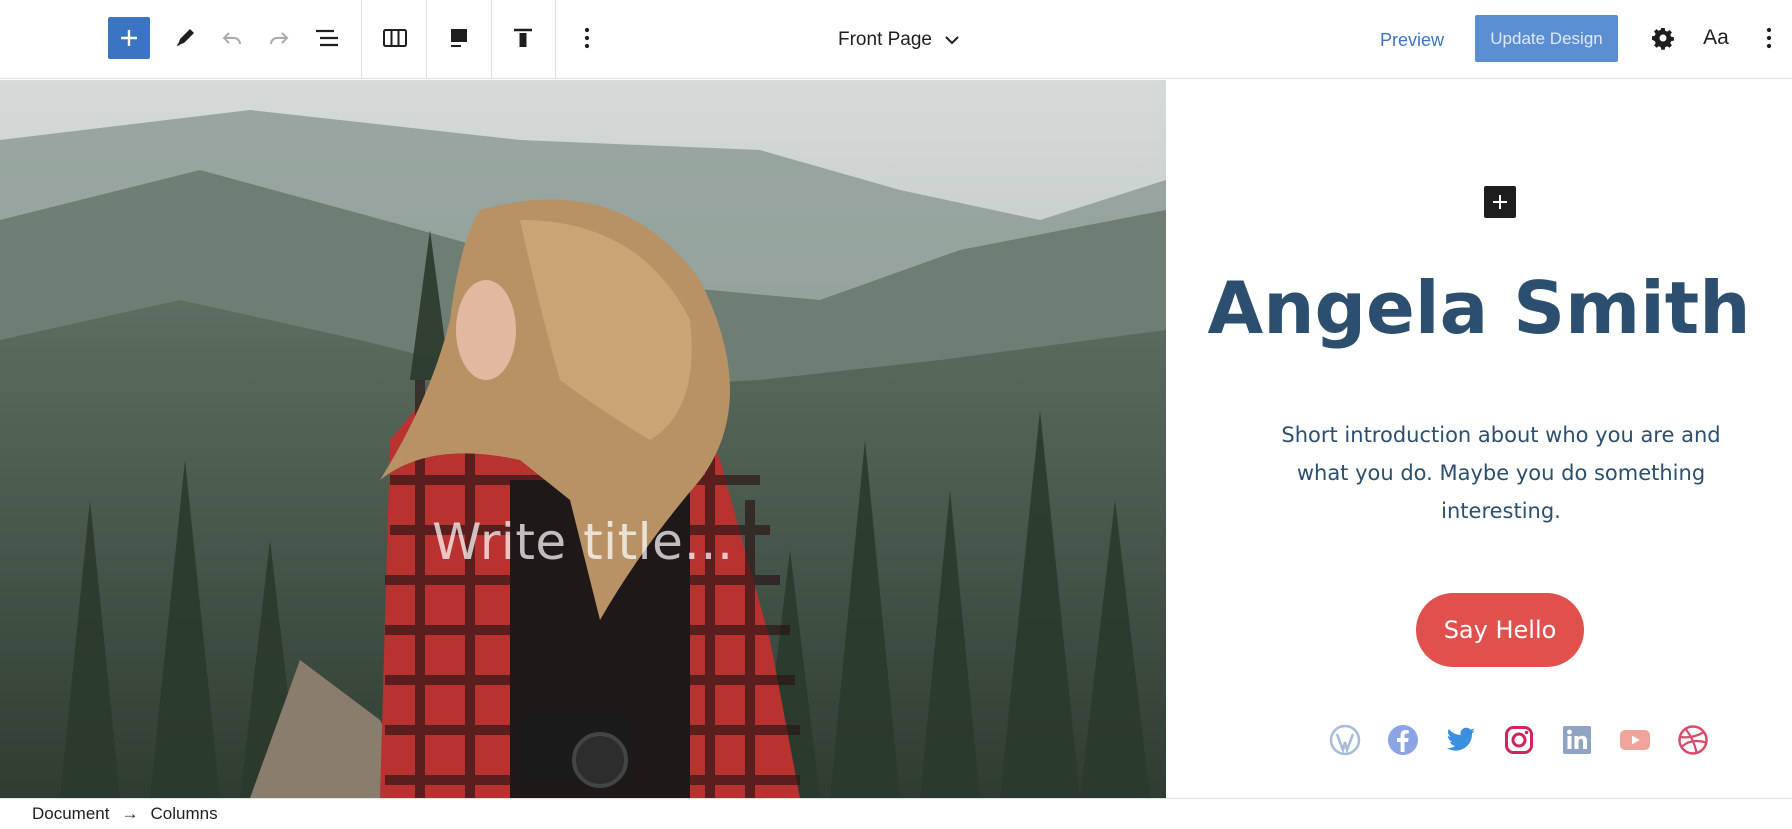 The image size is (1792, 829). What do you see at coordinates (1716, 38) in the screenshot?
I see `styles-button: Aa` at bounding box center [1716, 38].